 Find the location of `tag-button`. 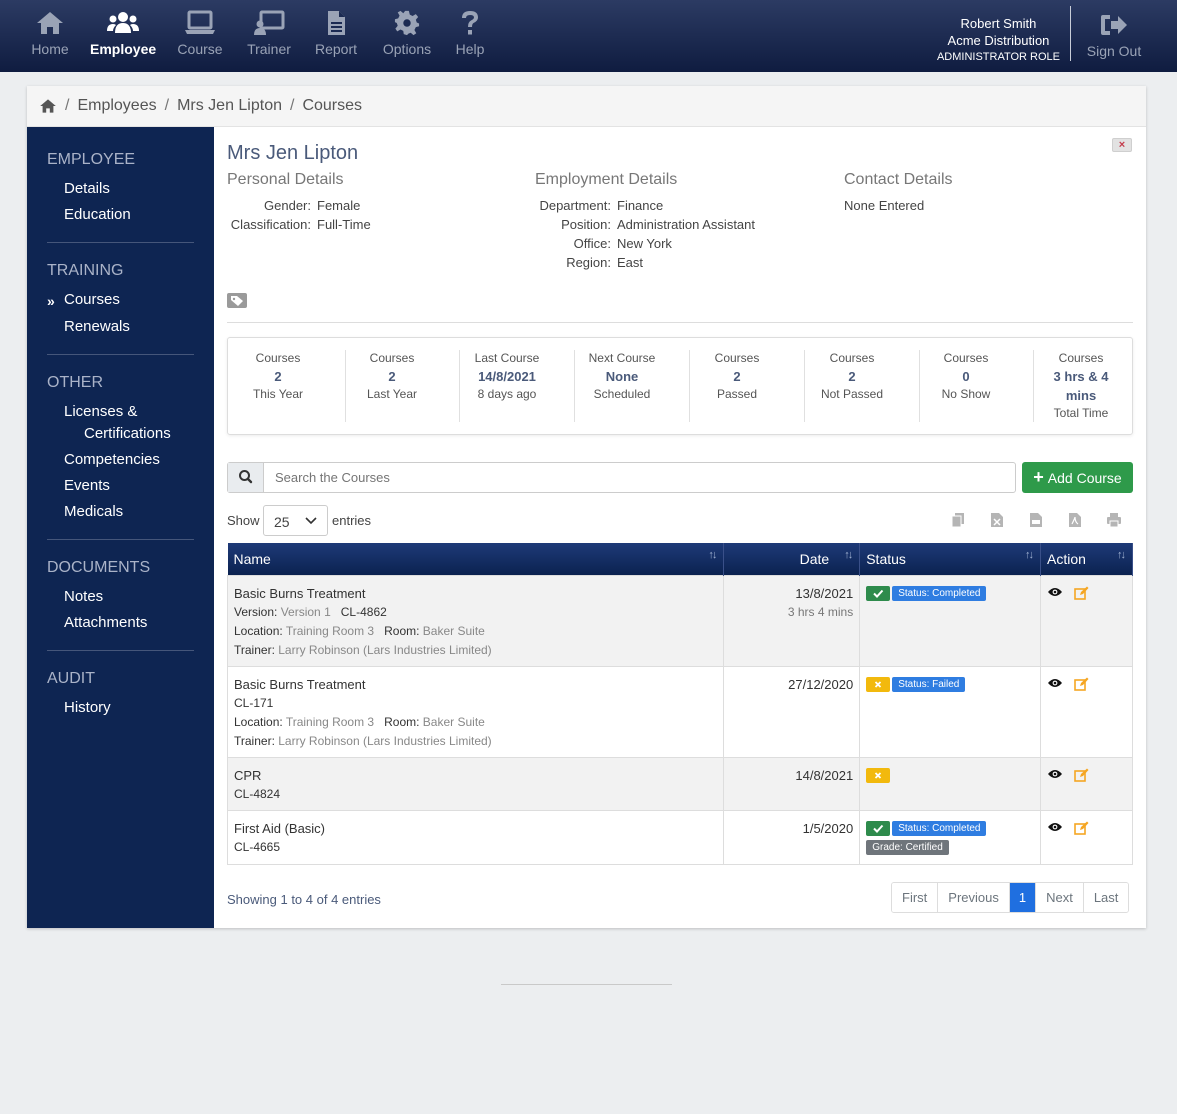

tag-button is located at coordinates (237, 300).